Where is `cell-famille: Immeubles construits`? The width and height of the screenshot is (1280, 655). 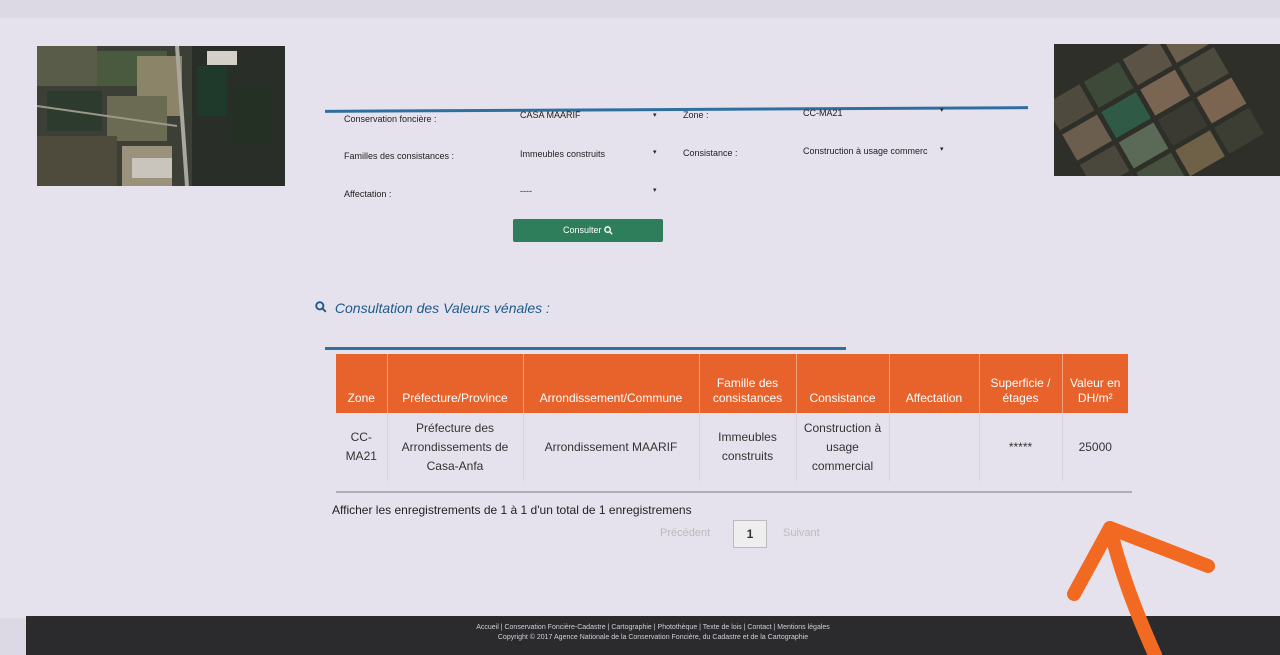
cell-famille: Immeubles construits is located at coordinates (748, 447).